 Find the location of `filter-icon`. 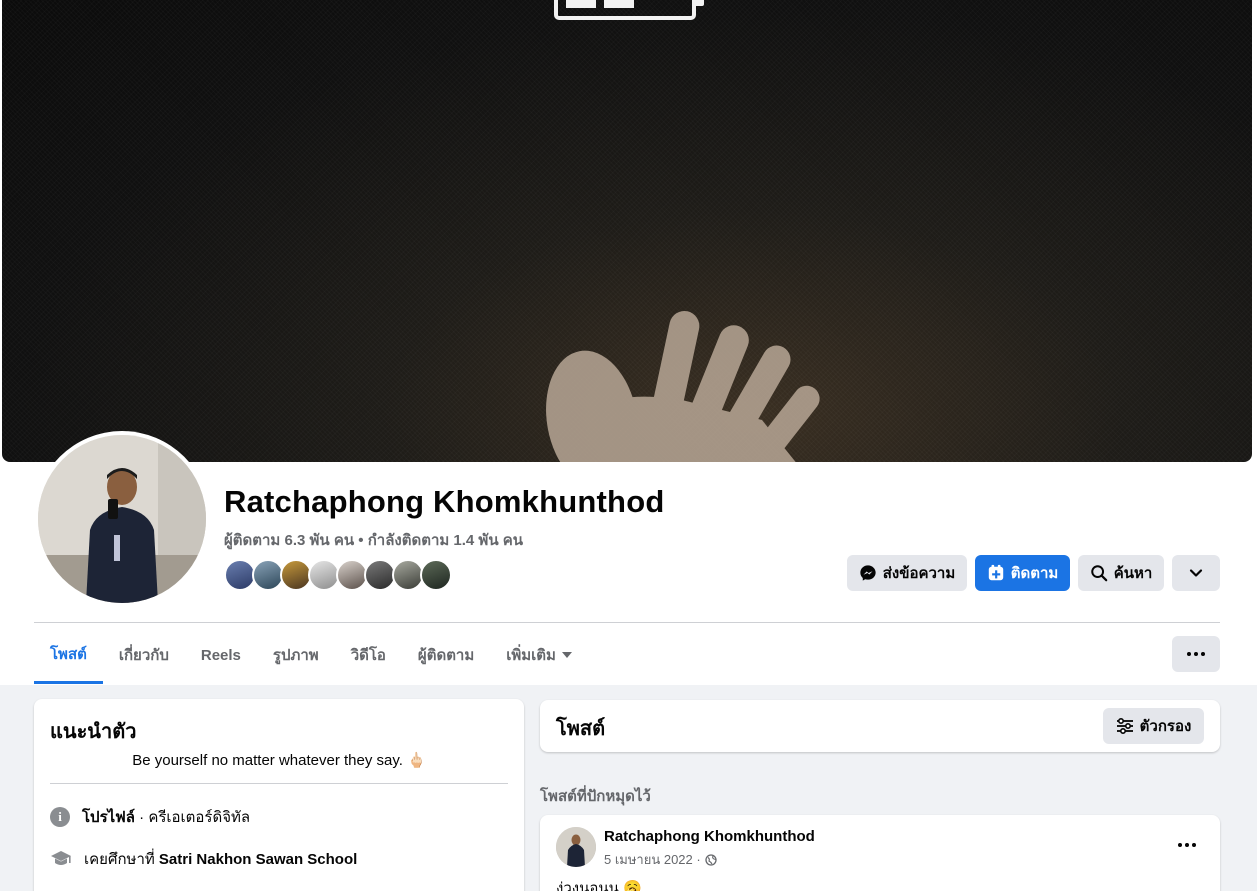

filter-icon is located at coordinates (1124, 726).